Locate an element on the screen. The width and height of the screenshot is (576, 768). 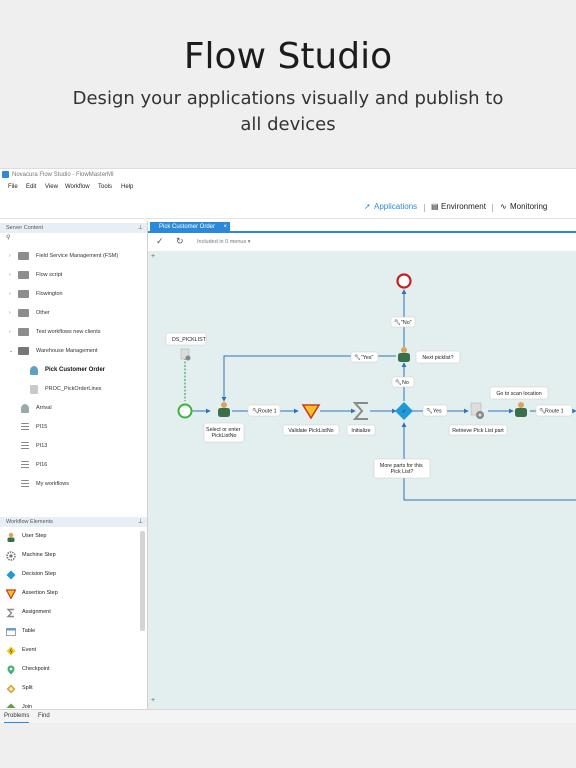
folder-open-icon is located at coordinates (23, 351).